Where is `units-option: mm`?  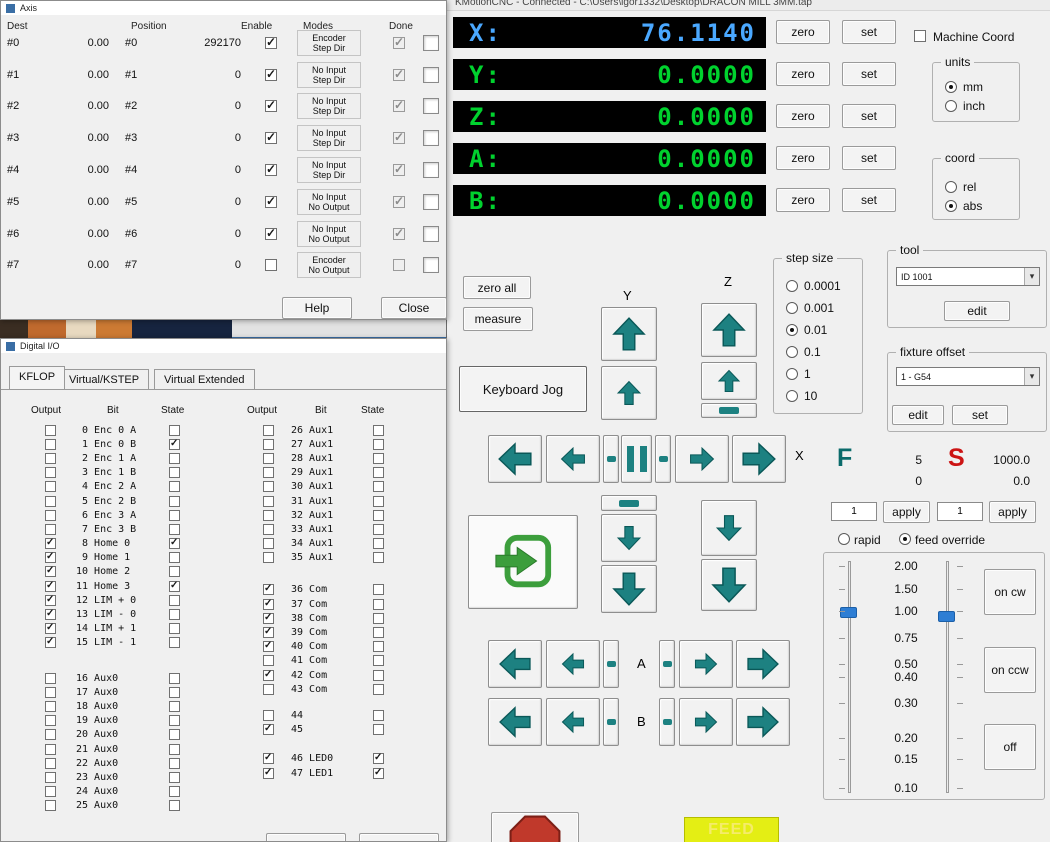 units-option: mm is located at coordinates (965, 86).